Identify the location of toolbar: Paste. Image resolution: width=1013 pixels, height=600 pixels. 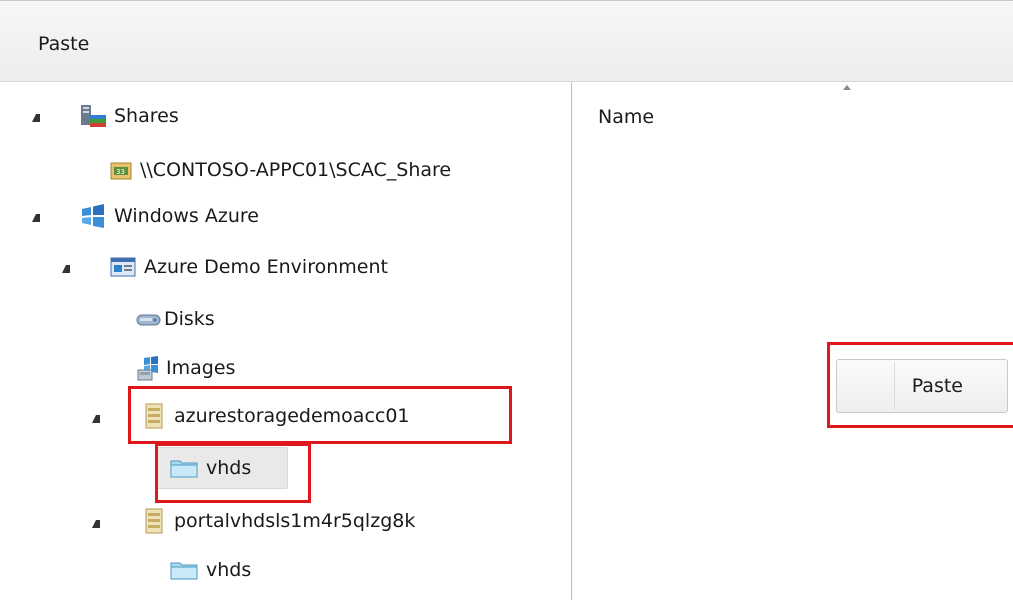
(506, 41).